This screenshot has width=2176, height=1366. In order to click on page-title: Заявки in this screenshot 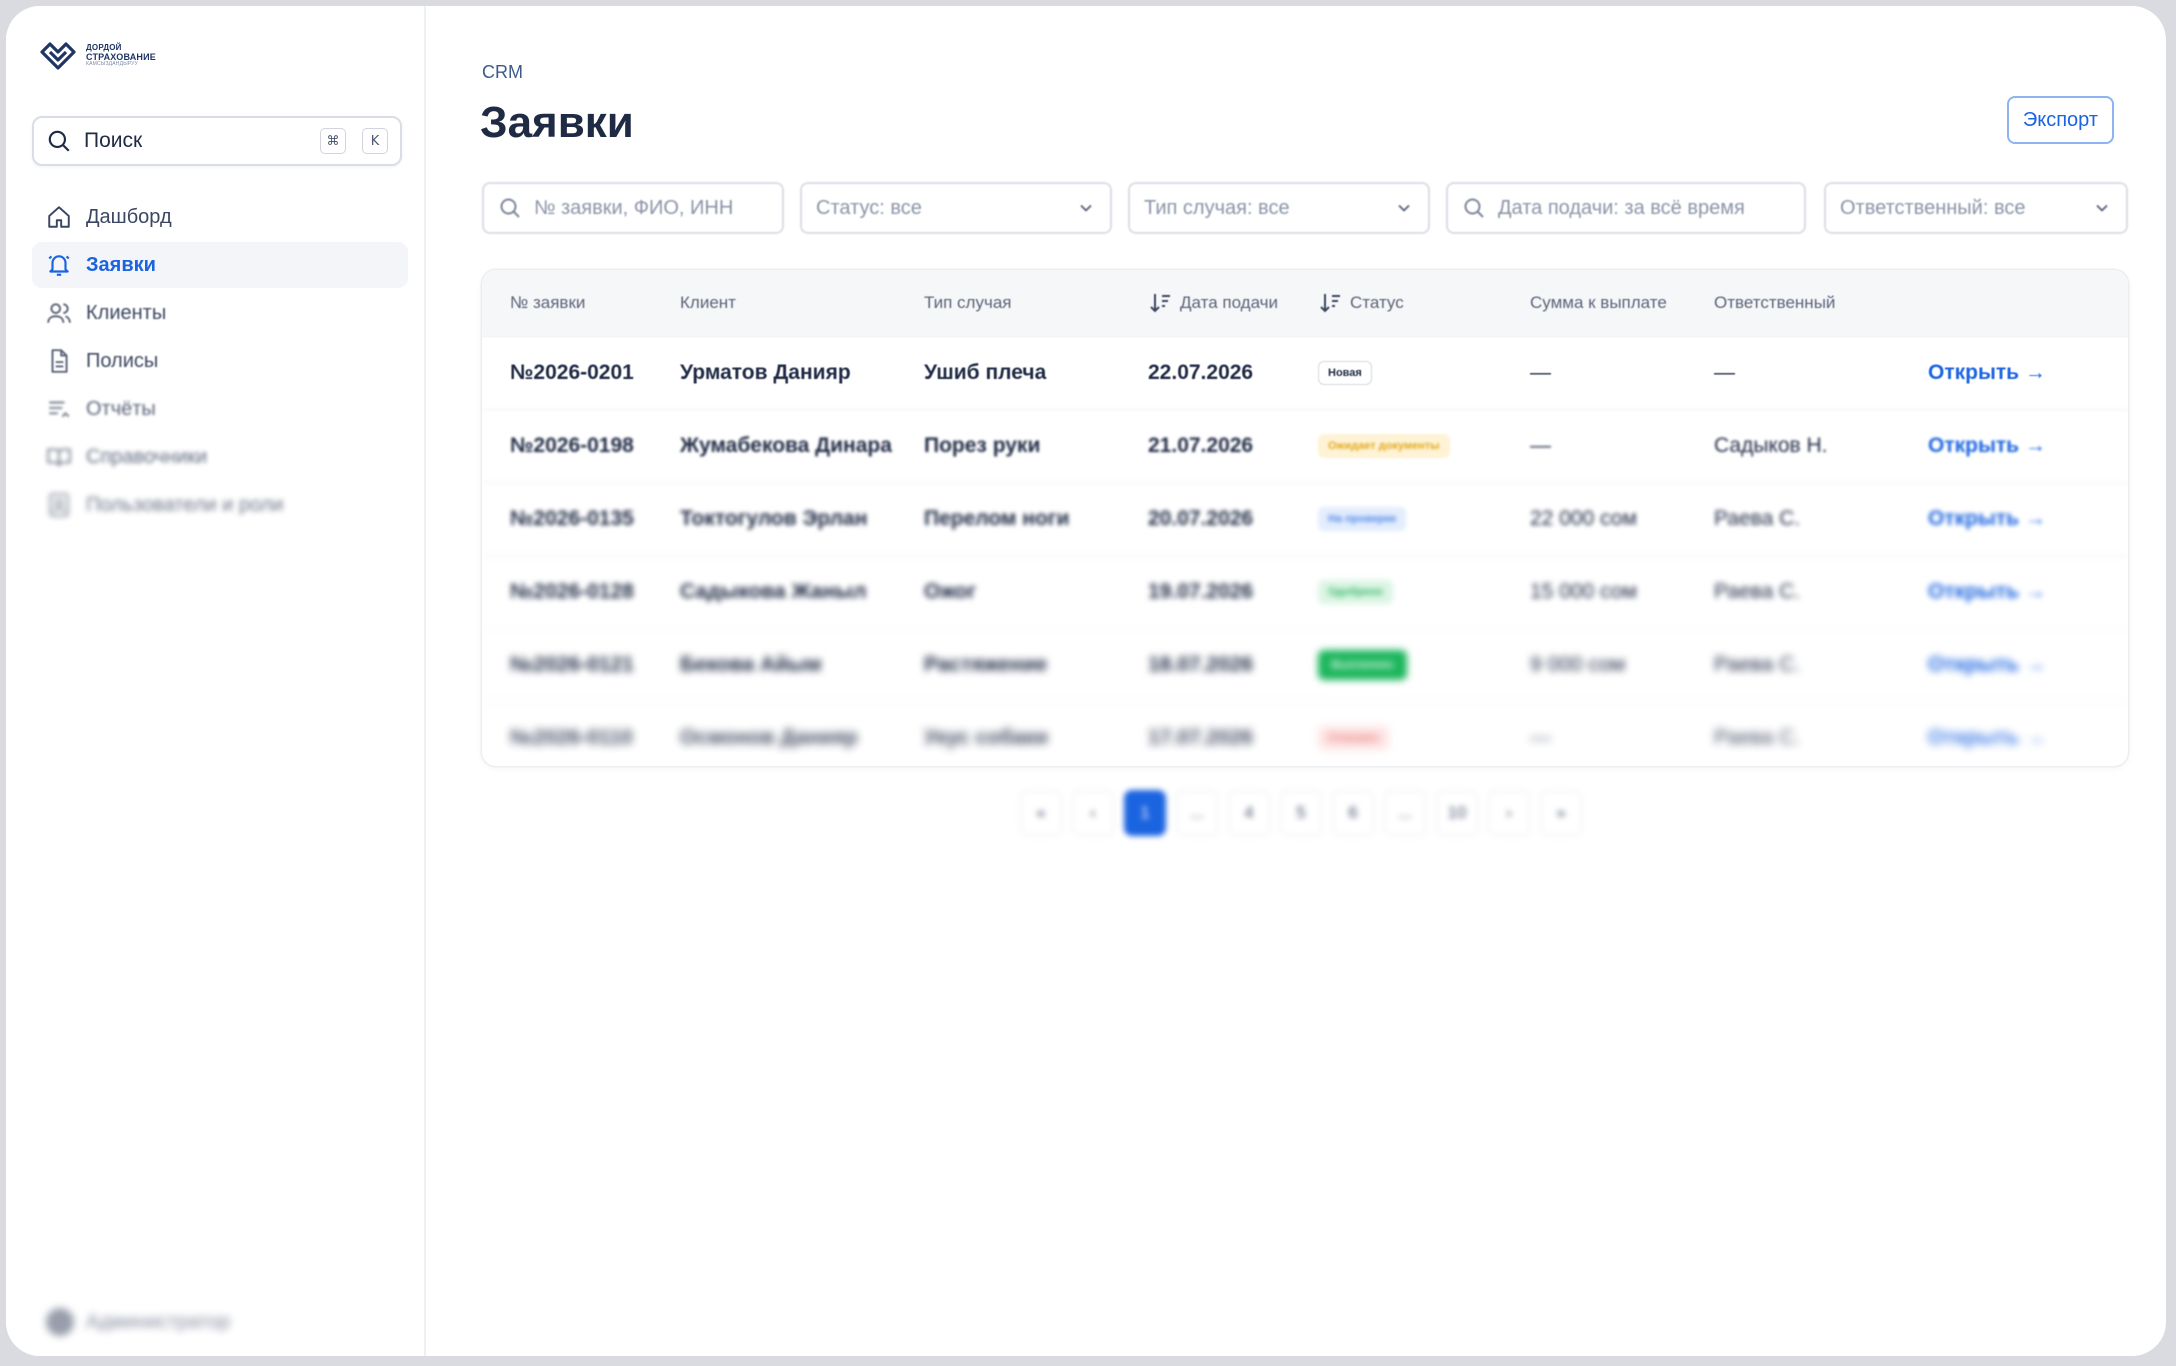, I will do `click(557, 122)`.